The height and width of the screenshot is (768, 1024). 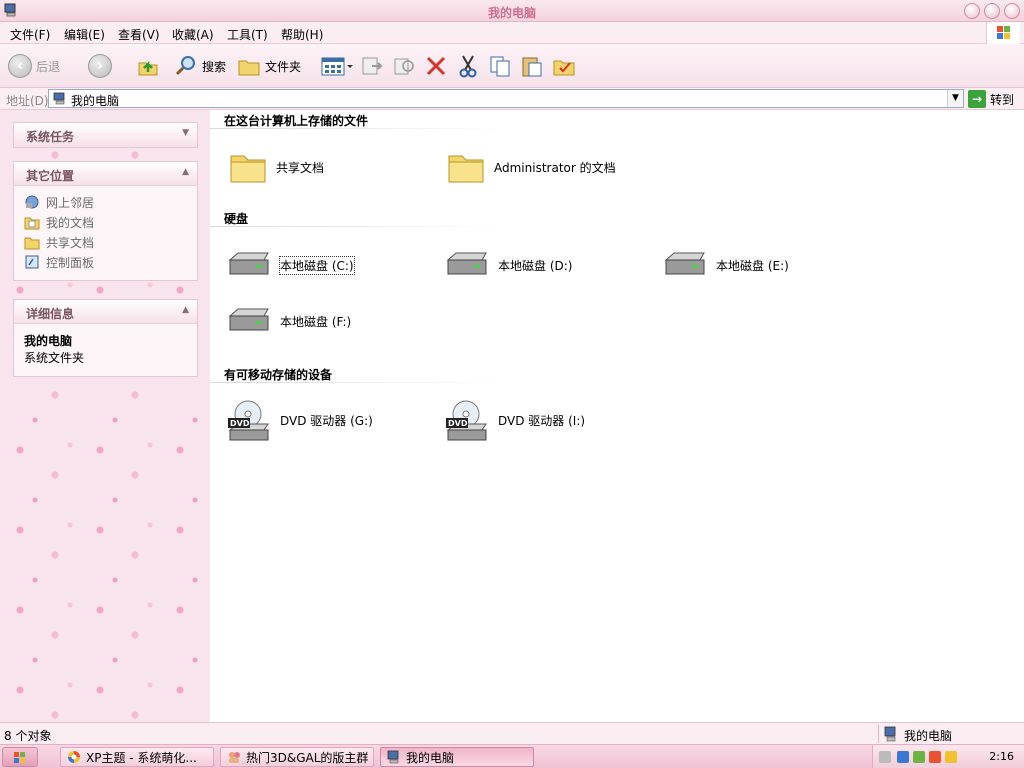 What do you see at coordinates (283, 66) in the screenshot?
I see `folders-label: 文件夹` at bounding box center [283, 66].